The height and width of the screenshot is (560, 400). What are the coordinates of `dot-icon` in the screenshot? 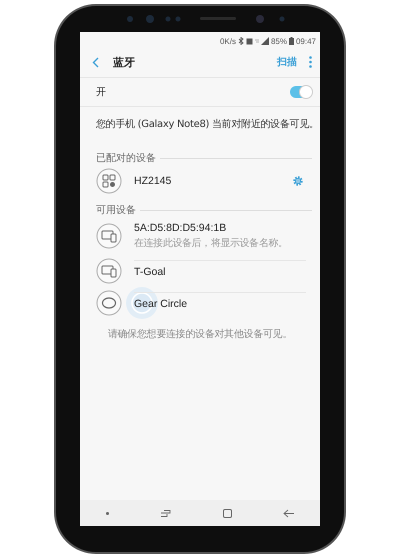 It's located at (107, 513).